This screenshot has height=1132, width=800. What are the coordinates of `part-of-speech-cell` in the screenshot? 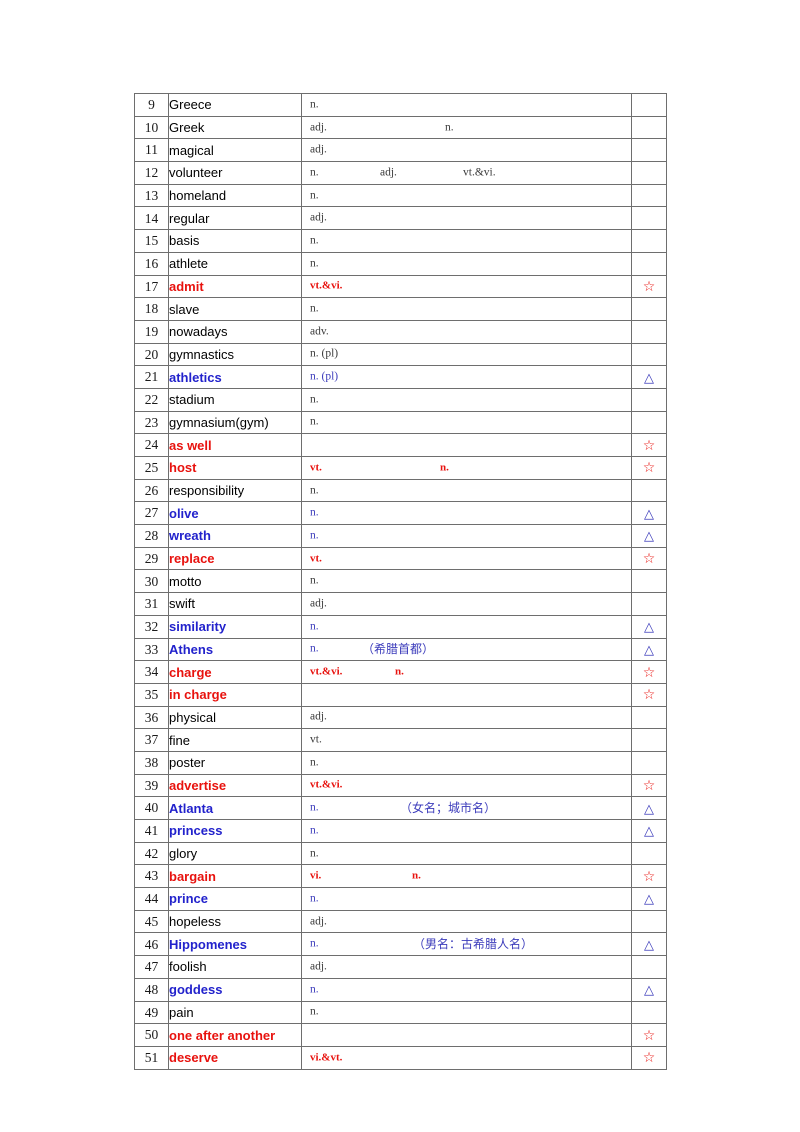 It's located at (466, 694).